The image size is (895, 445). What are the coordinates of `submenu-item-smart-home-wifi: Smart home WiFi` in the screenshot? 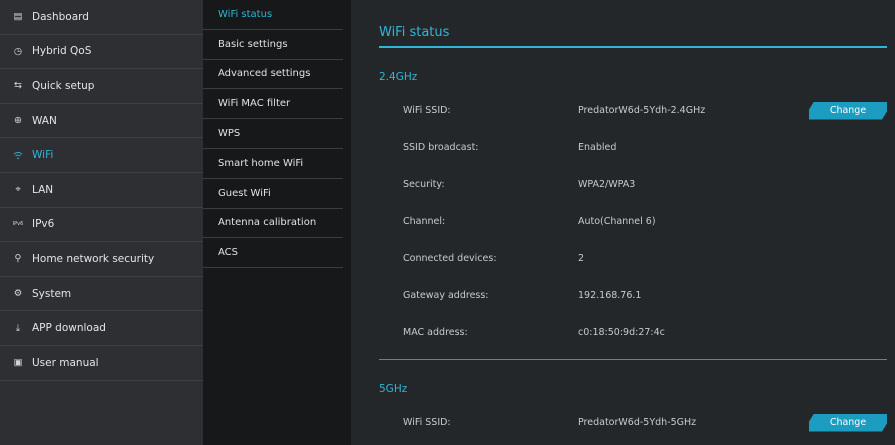 It's located at (273, 164).